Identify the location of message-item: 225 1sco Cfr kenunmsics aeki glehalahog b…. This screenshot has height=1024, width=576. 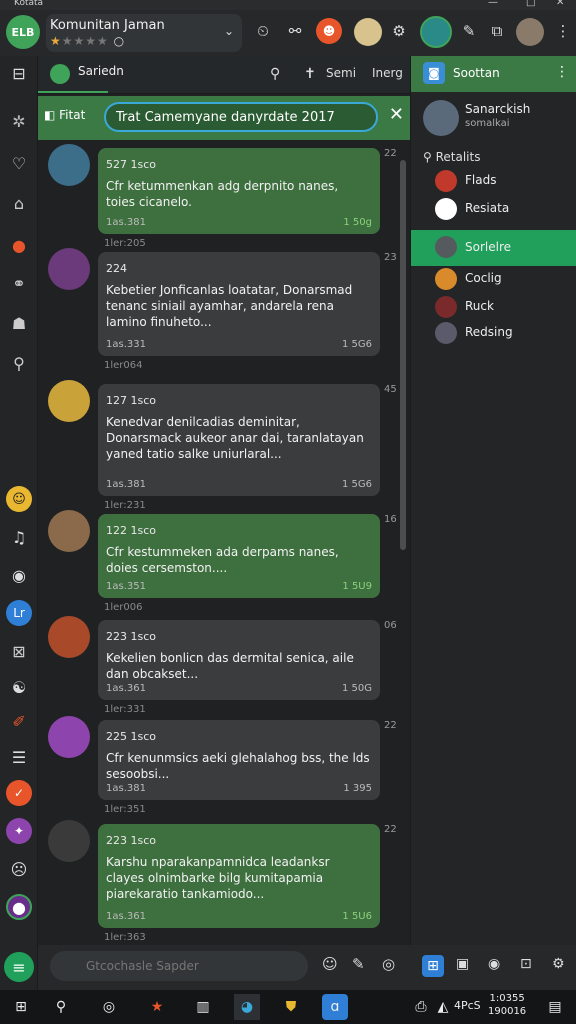
(219, 768).